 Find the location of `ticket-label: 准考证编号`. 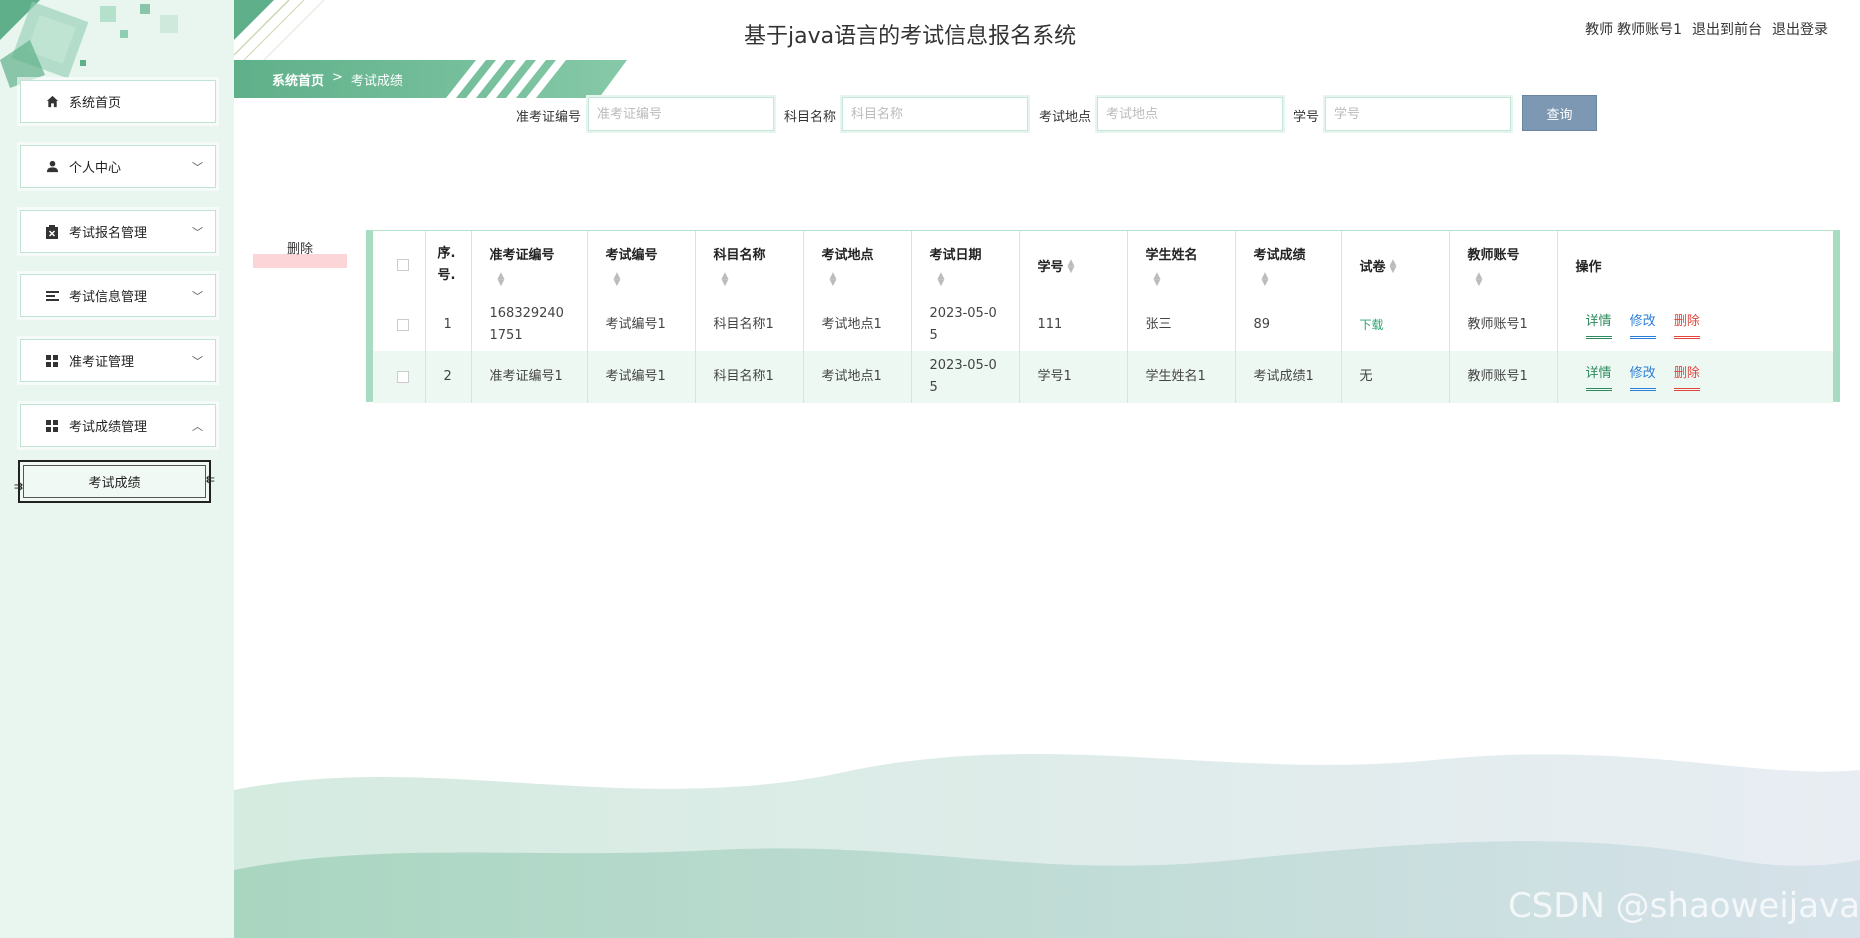

ticket-label: 准考证编号 is located at coordinates (549, 117).